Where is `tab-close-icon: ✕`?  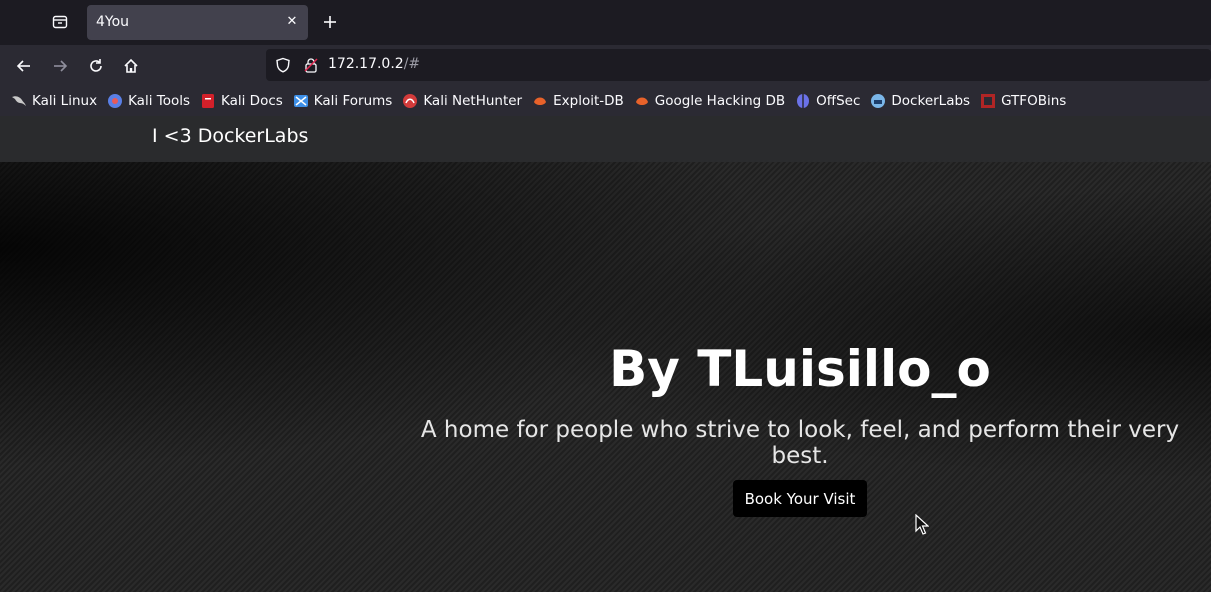 tab-close-icon: ✕ is located at coordinates (292, 22).